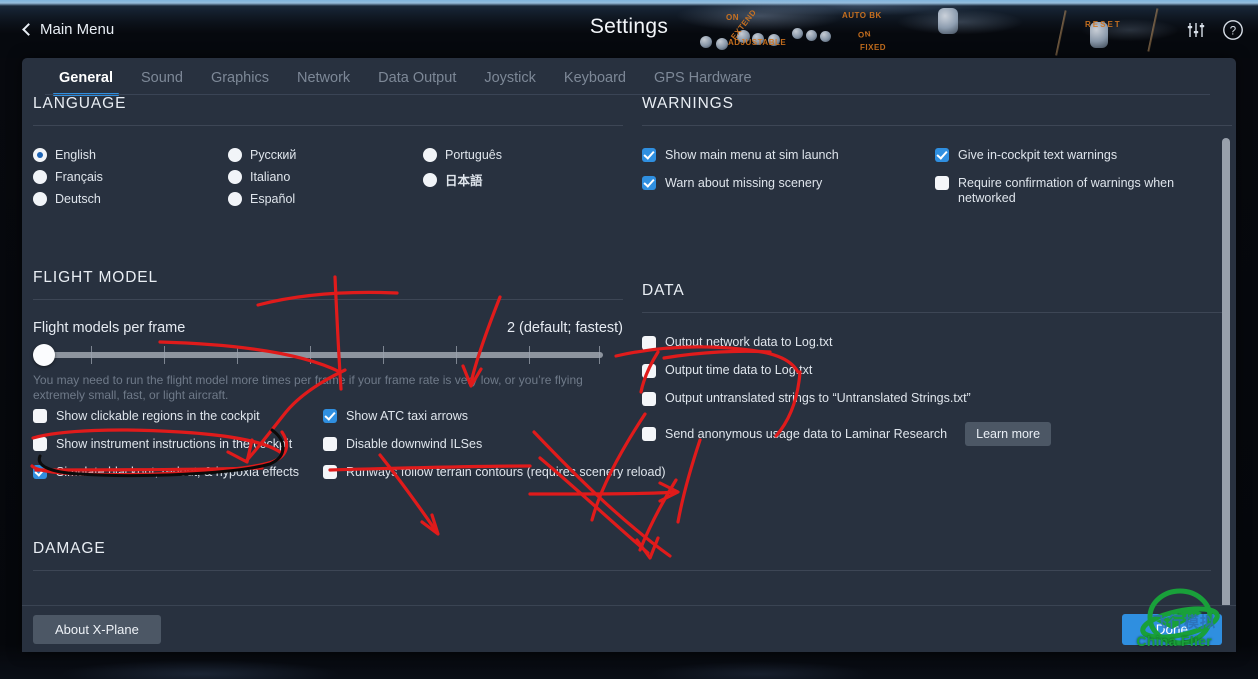 This screenshot has height=679, width=1258. I want to click on checkbox-show-main-menu-at-launch: Show main menu at sim launch, so click(788, 155).